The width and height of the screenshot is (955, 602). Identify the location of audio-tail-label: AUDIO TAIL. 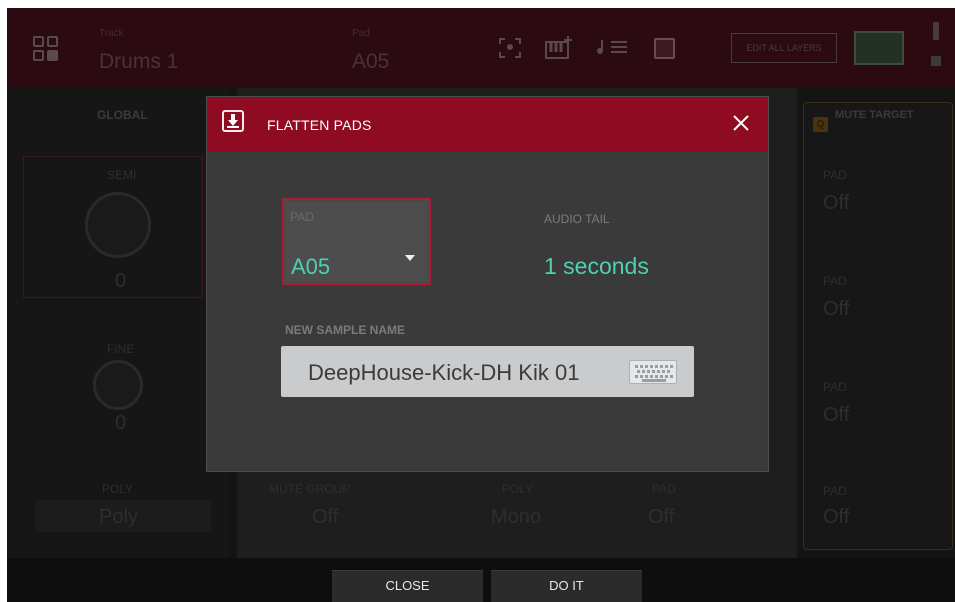
(577, 219).